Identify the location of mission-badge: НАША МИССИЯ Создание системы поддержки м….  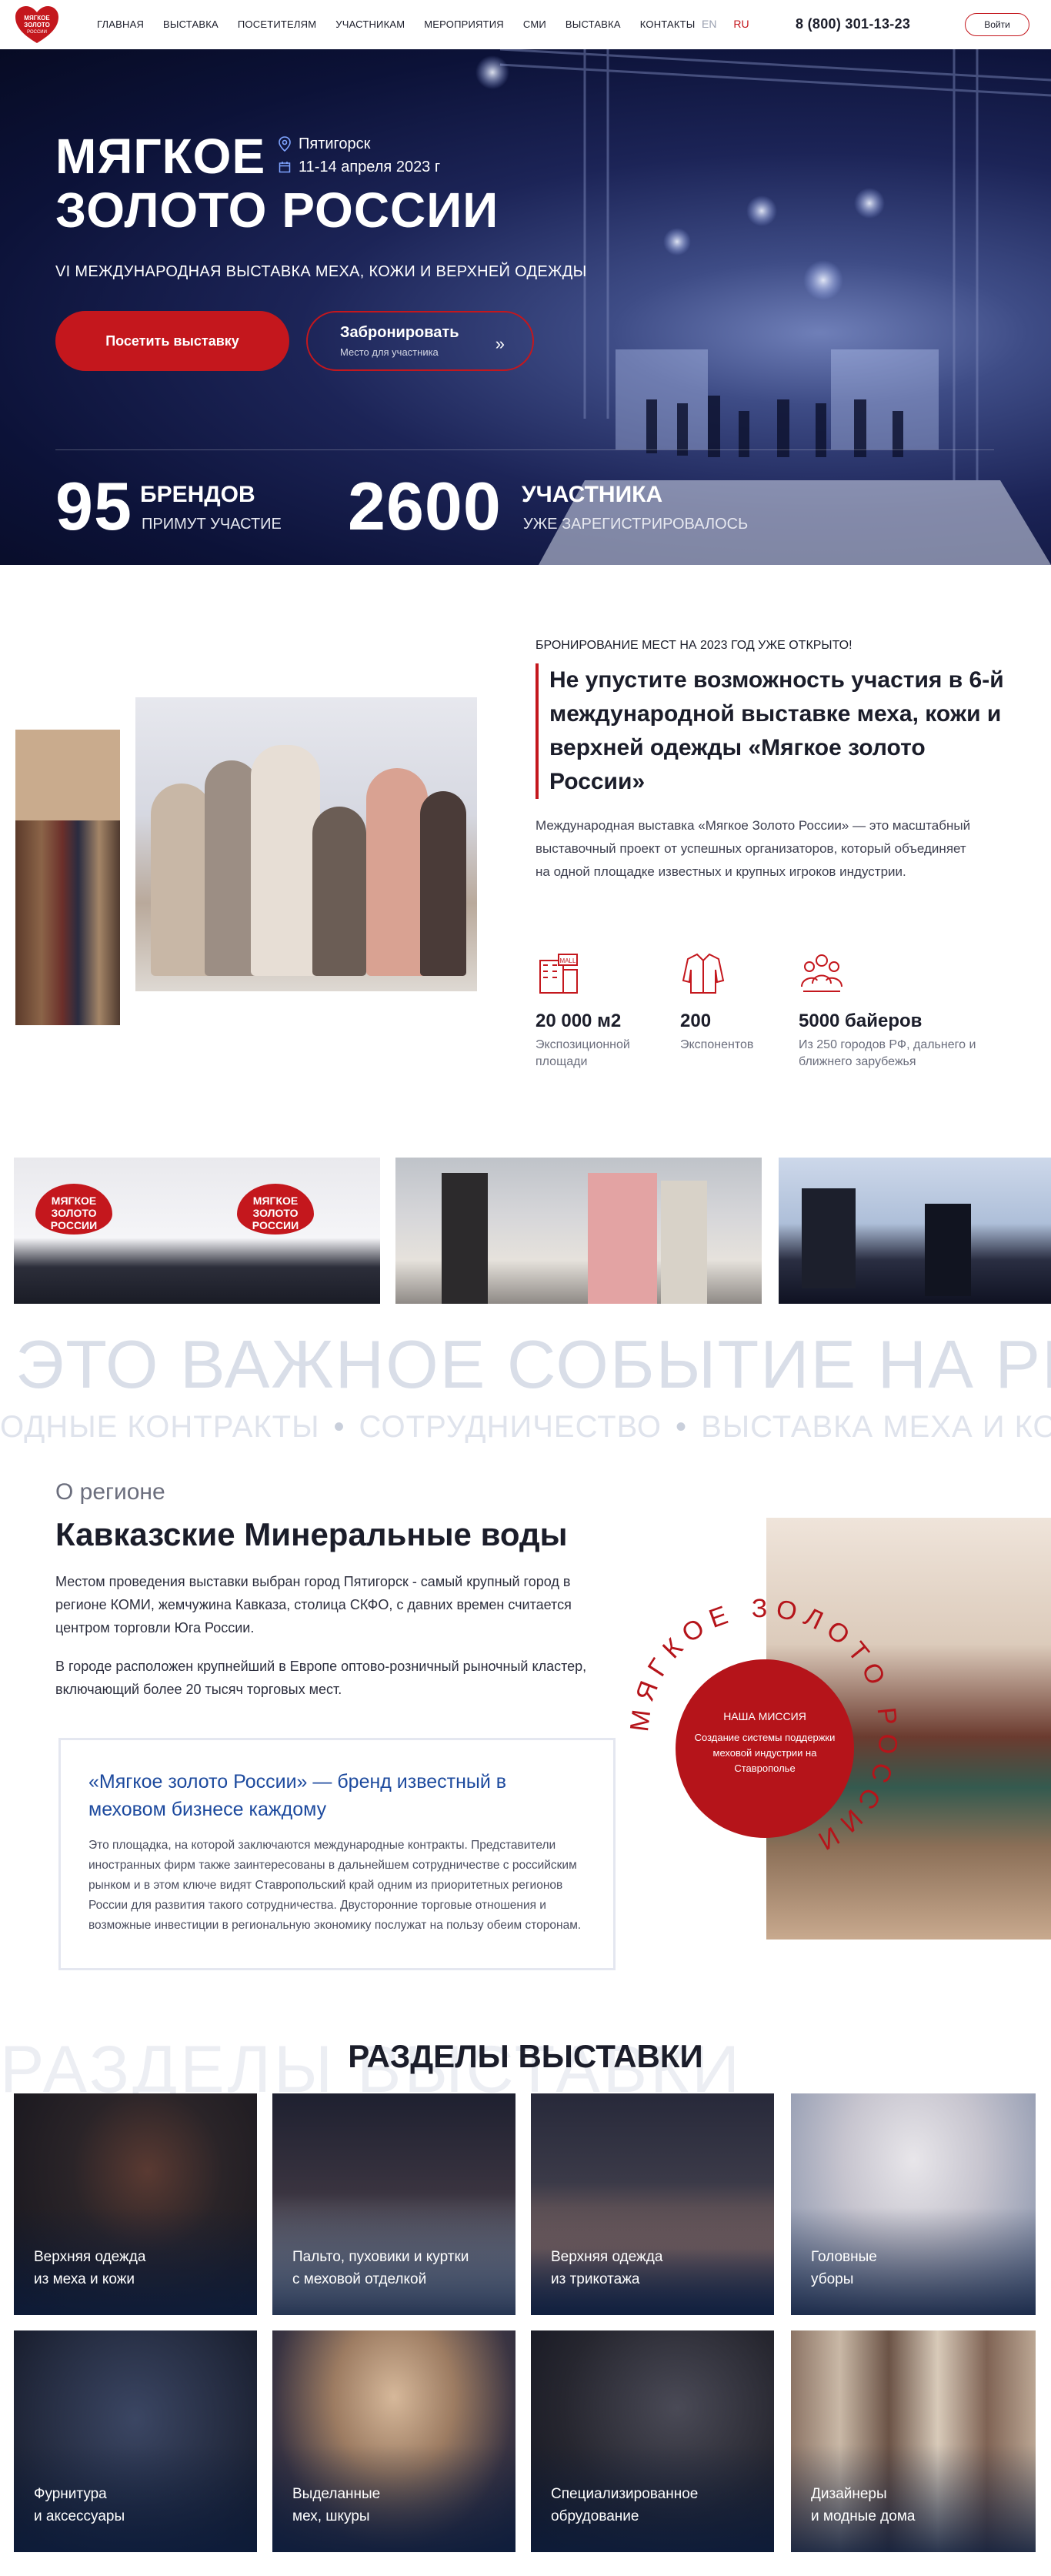
(765, 1748).